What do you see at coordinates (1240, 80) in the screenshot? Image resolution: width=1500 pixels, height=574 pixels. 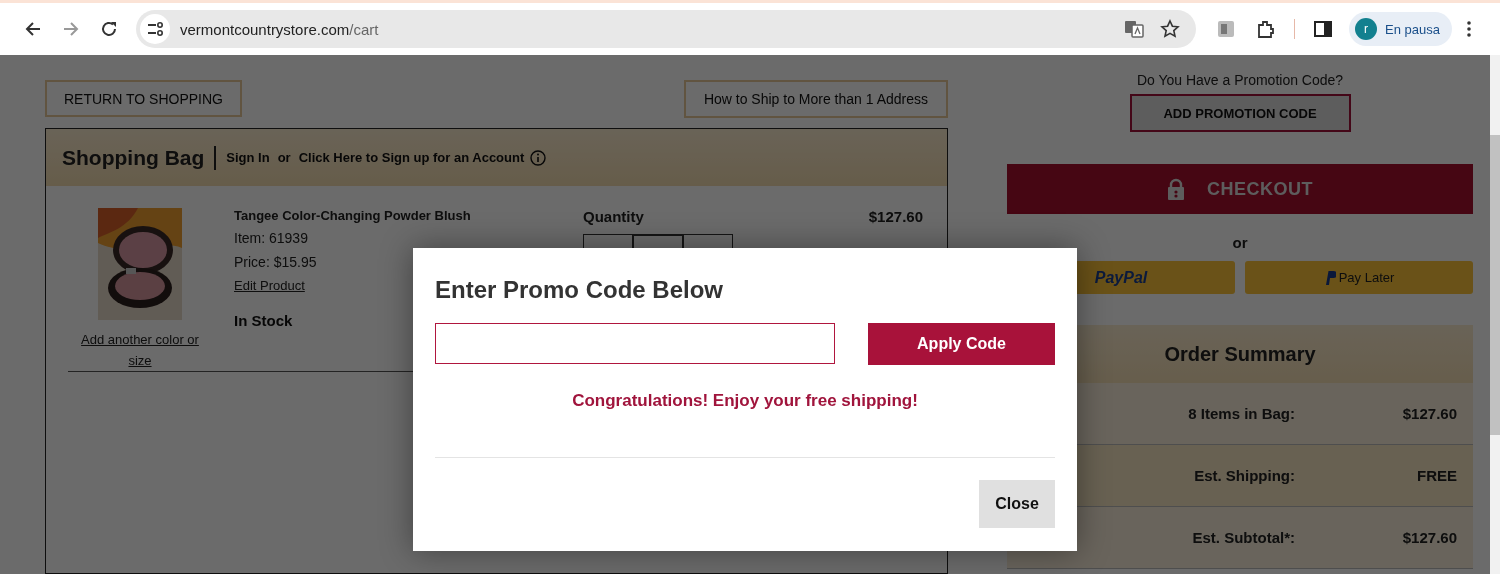 I see `promo-question: Do You Have a Promotion Code?` at bounding box center [1240, 80].